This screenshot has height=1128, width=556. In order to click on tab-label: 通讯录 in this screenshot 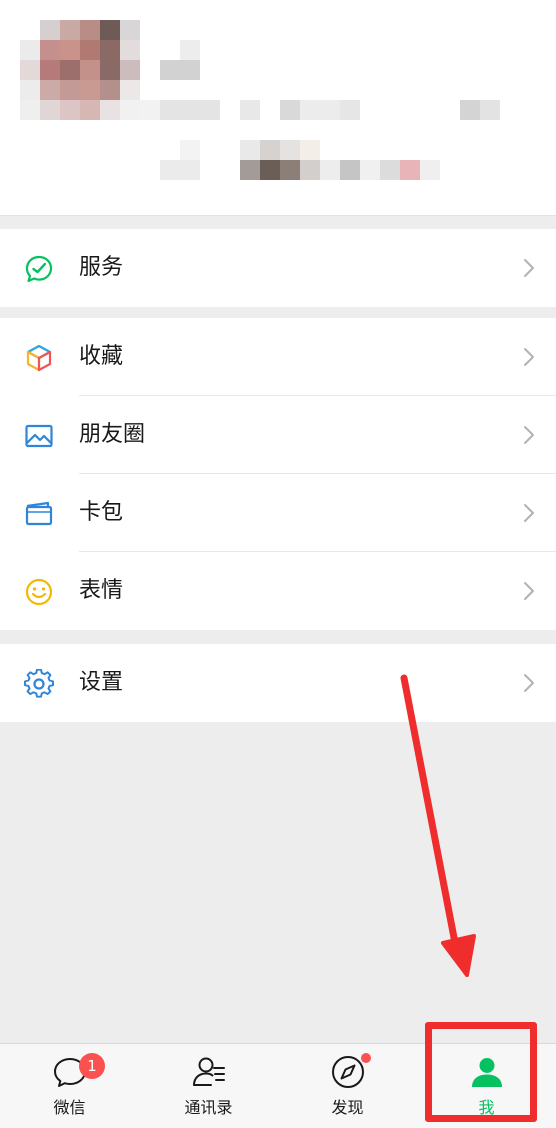, I will do `click(208, 1107)`.